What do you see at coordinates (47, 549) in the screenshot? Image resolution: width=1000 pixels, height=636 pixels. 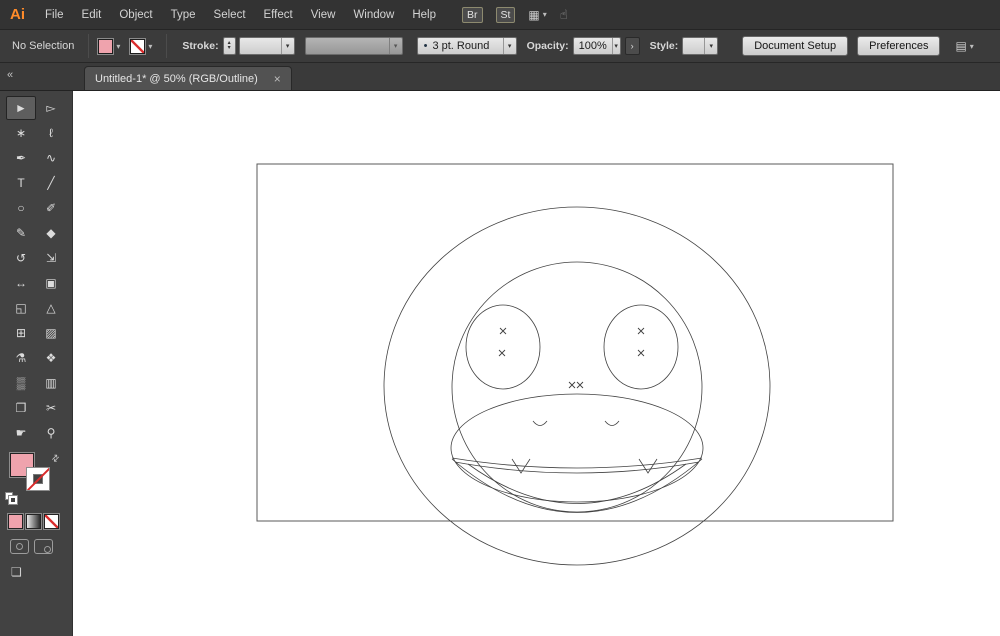 I see `draw-behind-icon` at bounding box center [47, 549].